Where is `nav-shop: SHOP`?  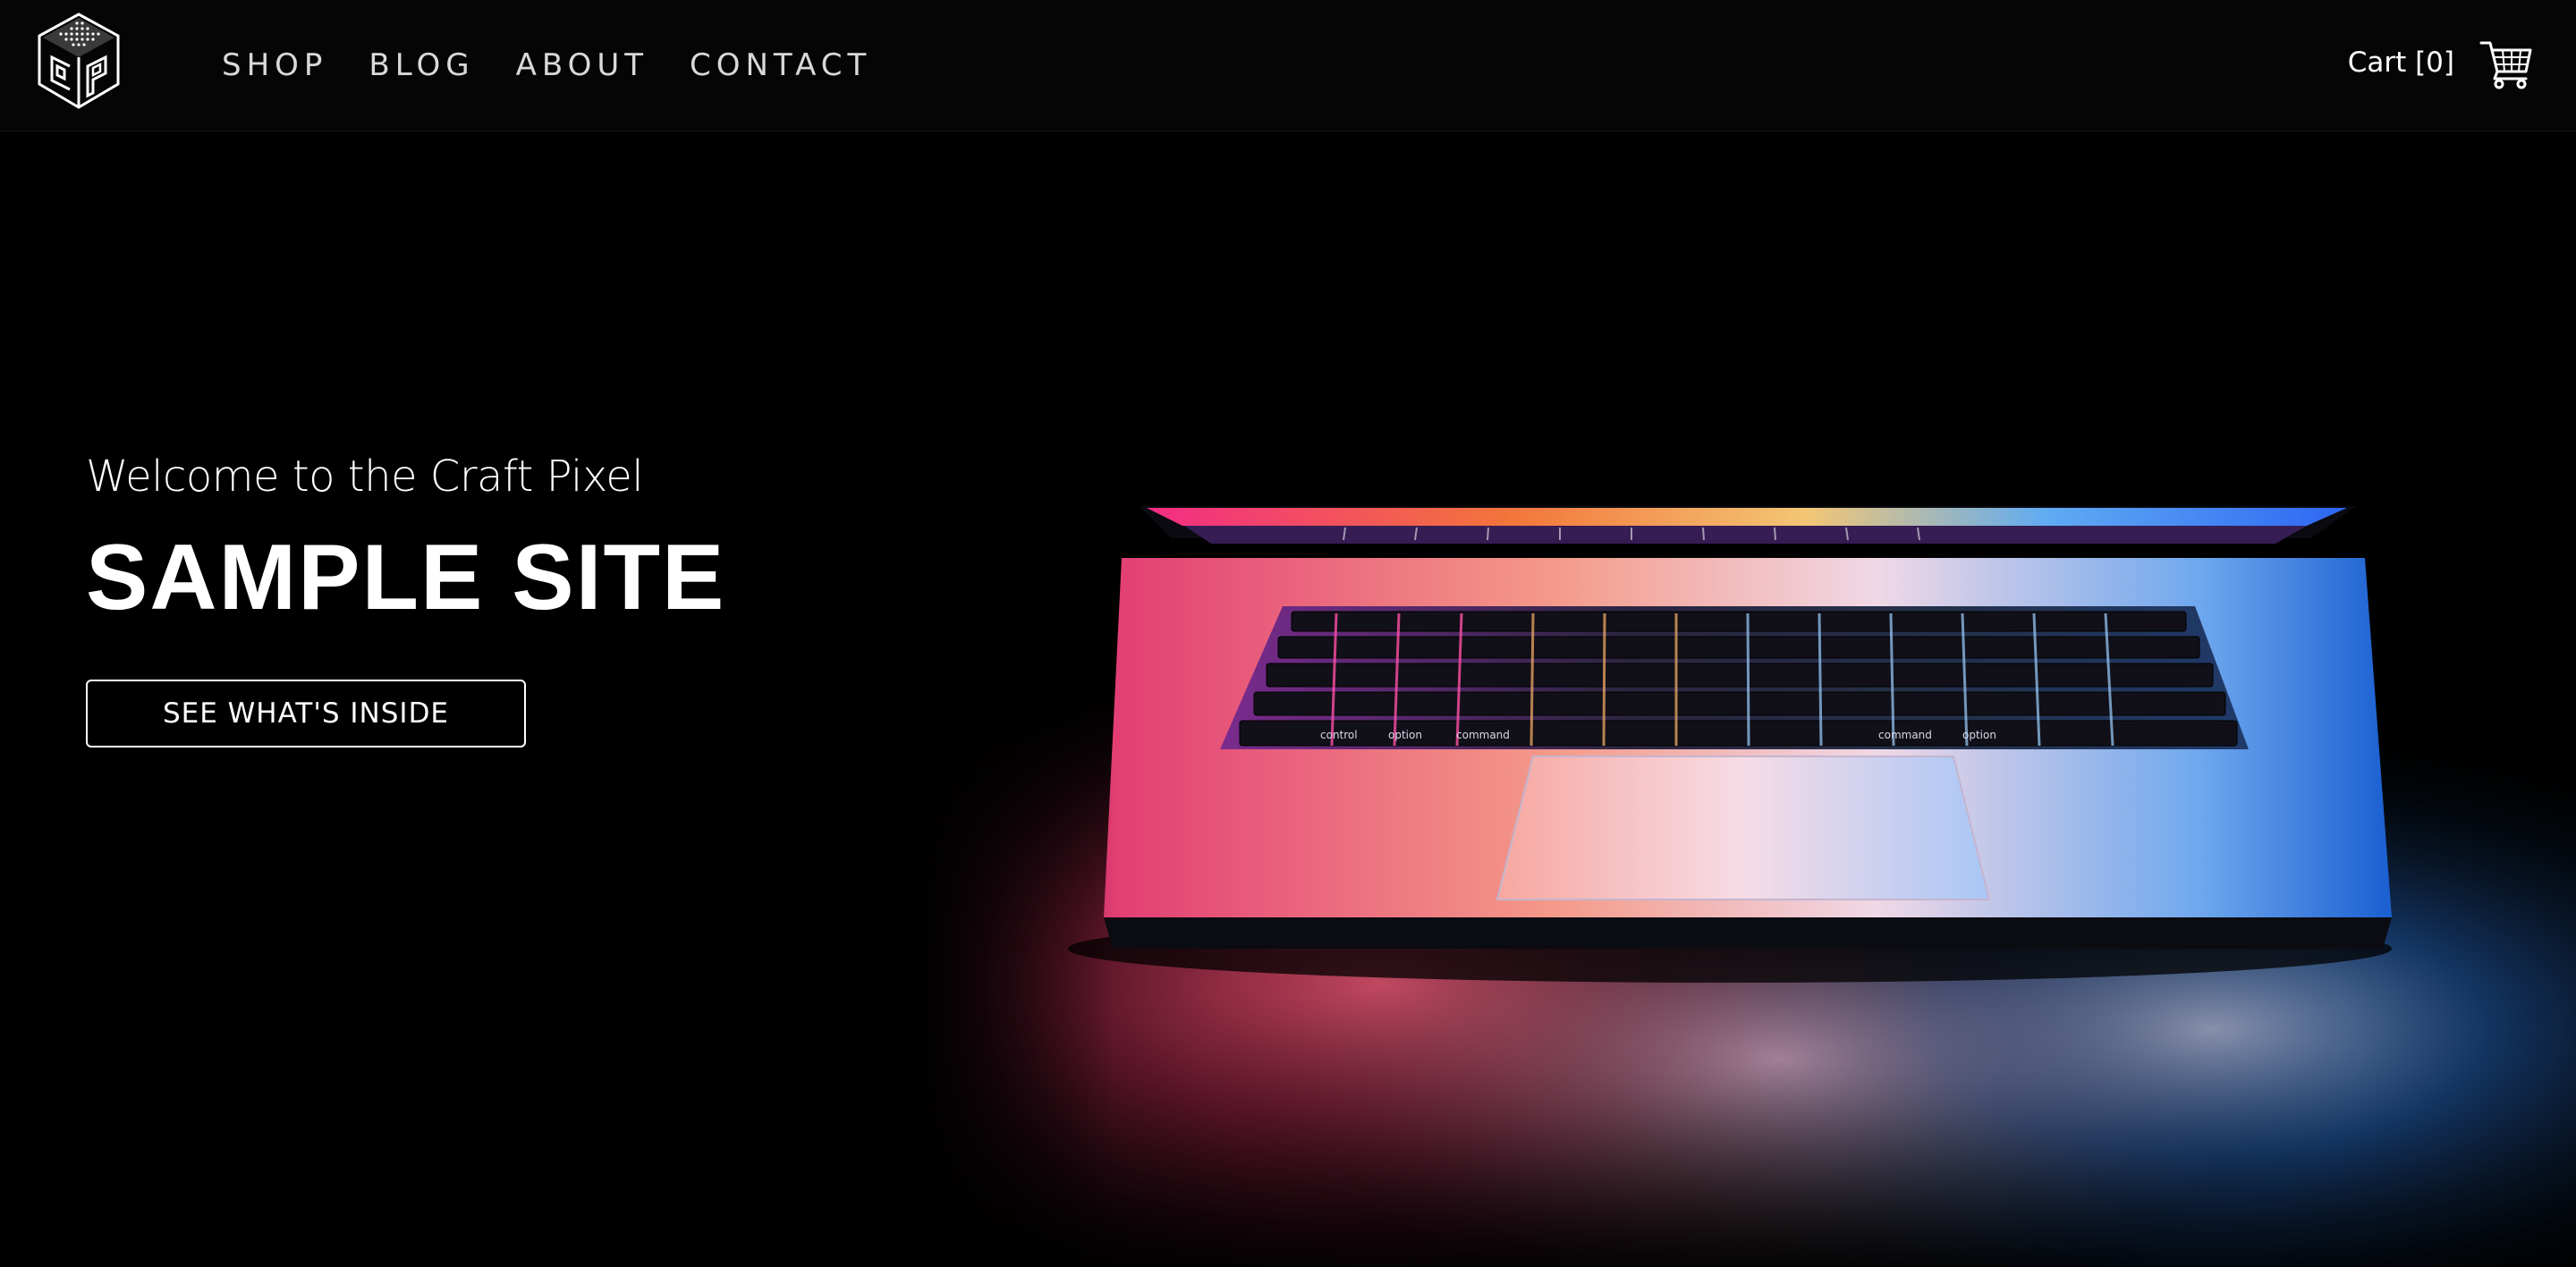 nav-shop: SHOP is located at coordinates (274, 65).